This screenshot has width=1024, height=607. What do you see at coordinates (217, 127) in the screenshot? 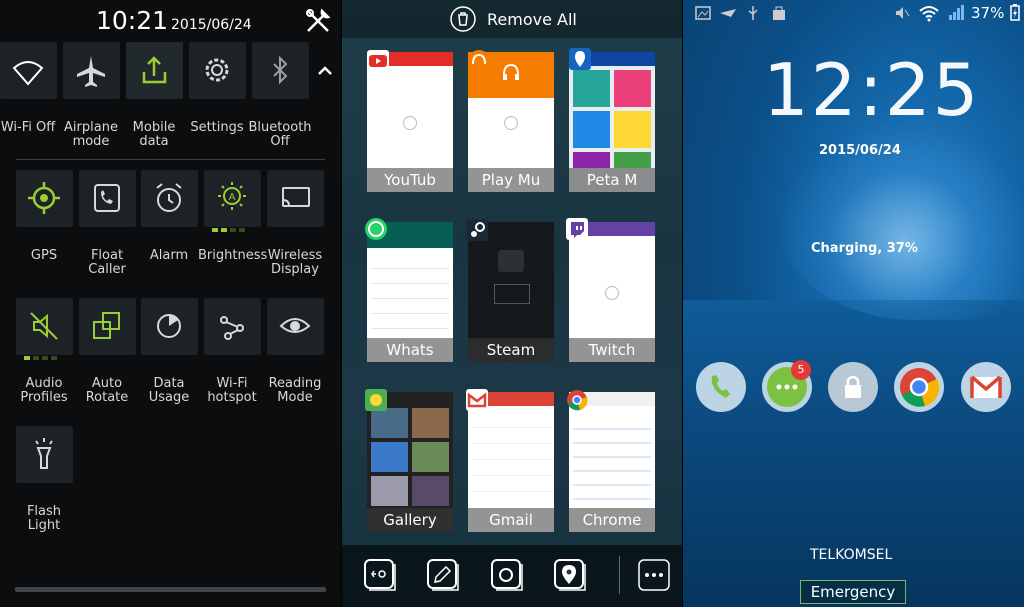
I see `toggle-settings-label: Settings` at bounding box center [217, 127].